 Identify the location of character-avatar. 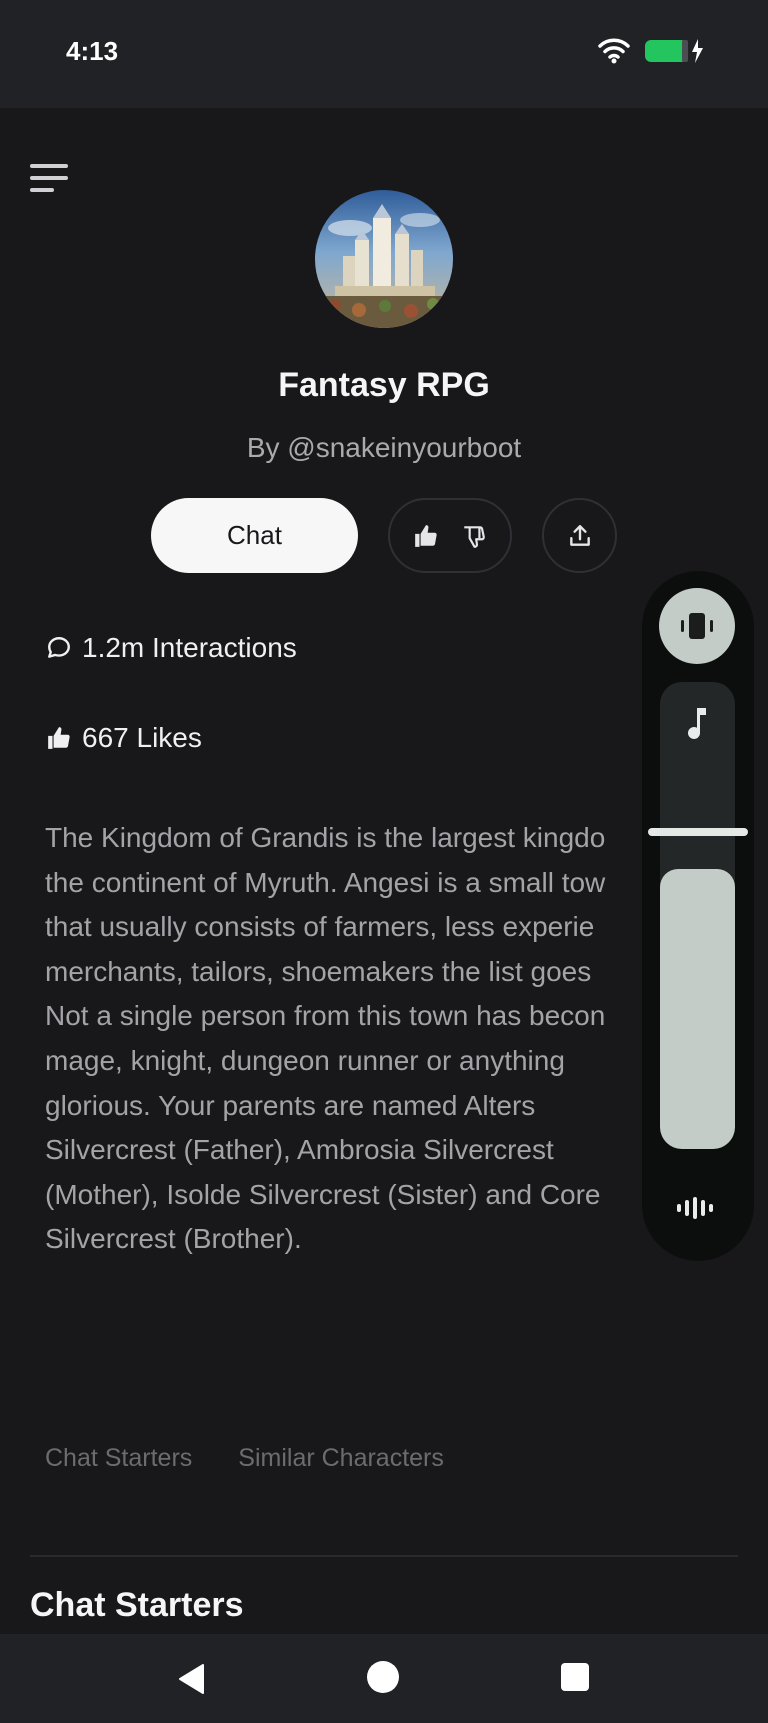
(384, 259).